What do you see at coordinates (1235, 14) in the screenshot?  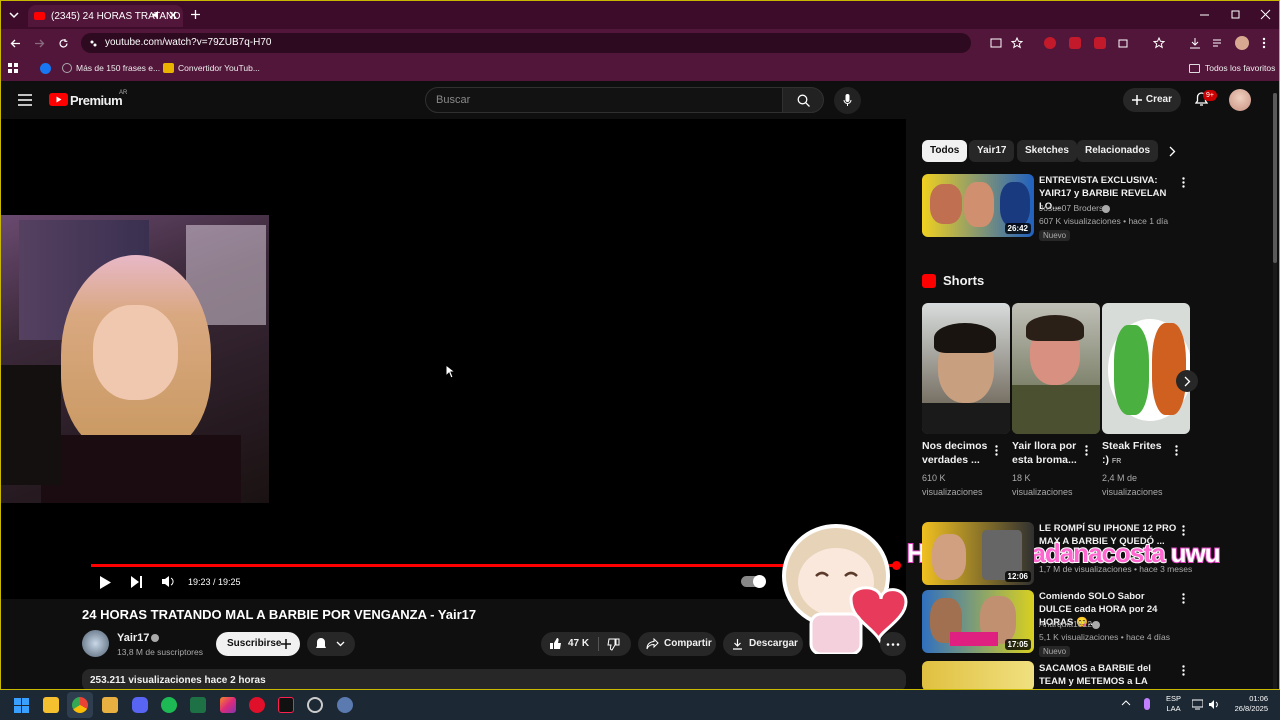 I see `restore-icon` at bounding box center [1235, 14].